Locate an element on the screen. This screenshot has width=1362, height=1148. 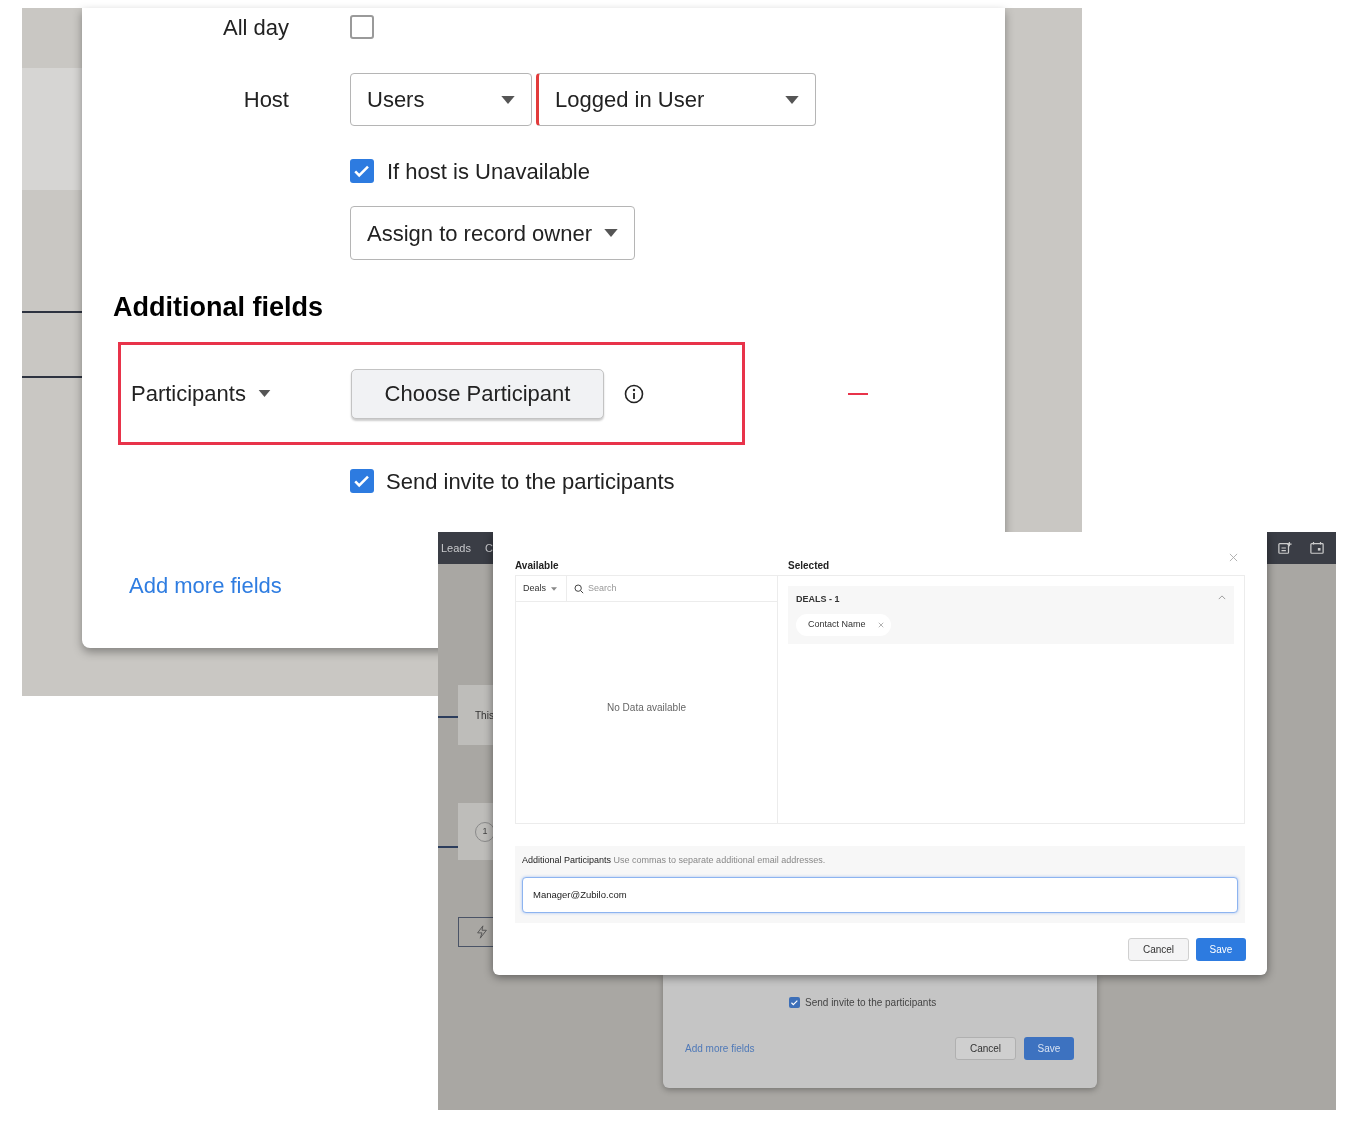
add-fields-link: Add more fields is located at coordinates (205, 585).